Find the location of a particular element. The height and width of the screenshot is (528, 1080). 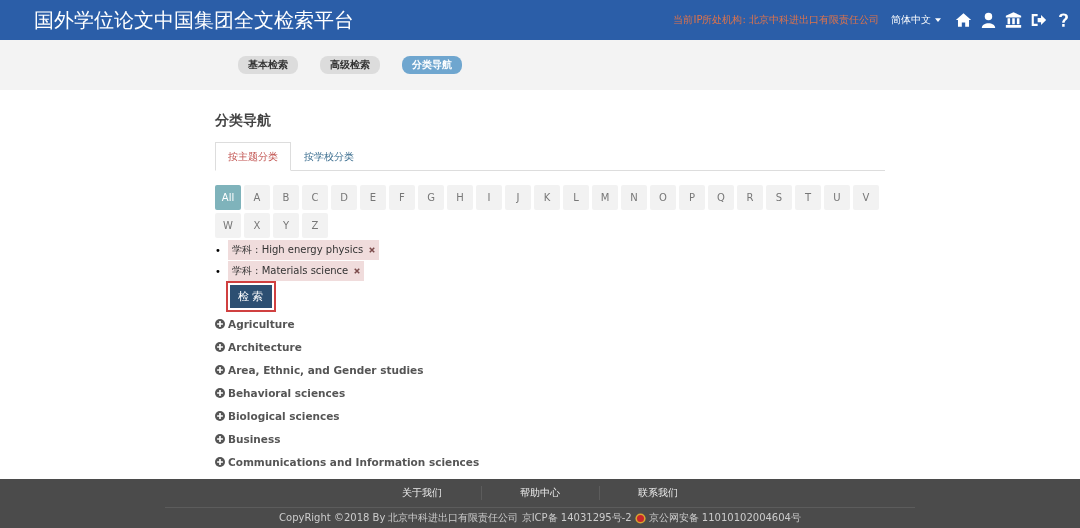

letter-button: J is located at coordinates (518, 197).